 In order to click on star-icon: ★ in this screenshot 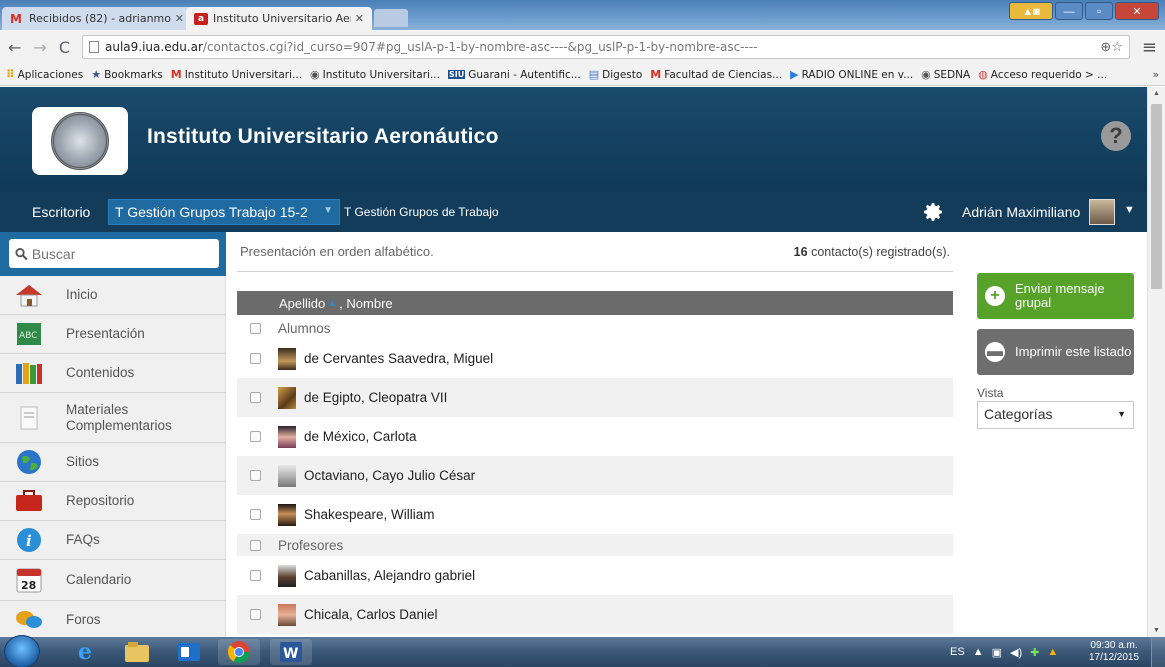, I will do `click(96, 74)`.